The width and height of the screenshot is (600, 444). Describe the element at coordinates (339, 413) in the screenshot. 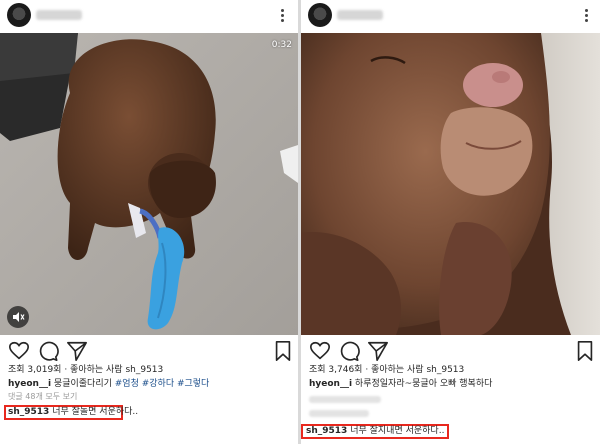

I see `comment-blurred` at that location.